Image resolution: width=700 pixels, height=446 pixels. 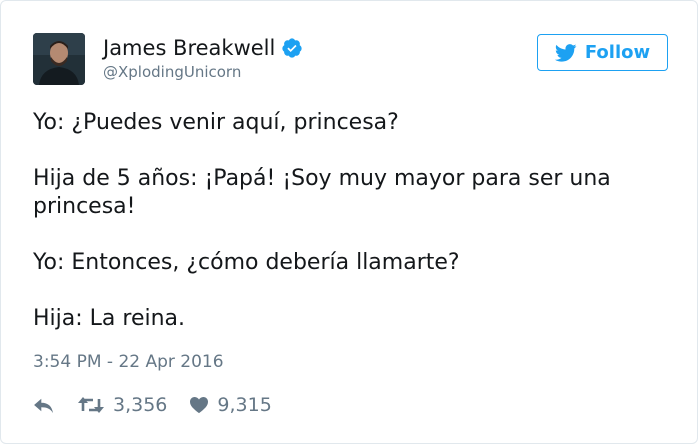 I want to click on author-display-name: James Breakwell, so click(x=189, y=48).